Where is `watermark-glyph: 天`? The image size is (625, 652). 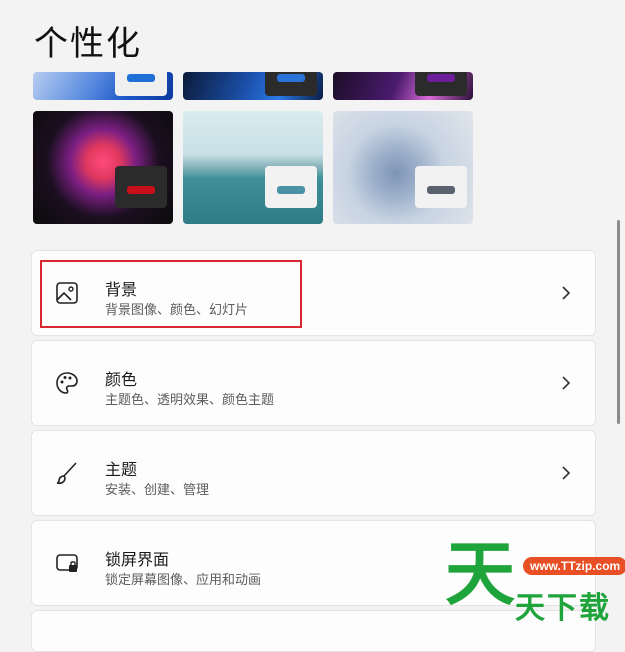
watermark-glyph: 天 is located at coordinates (480, 574).